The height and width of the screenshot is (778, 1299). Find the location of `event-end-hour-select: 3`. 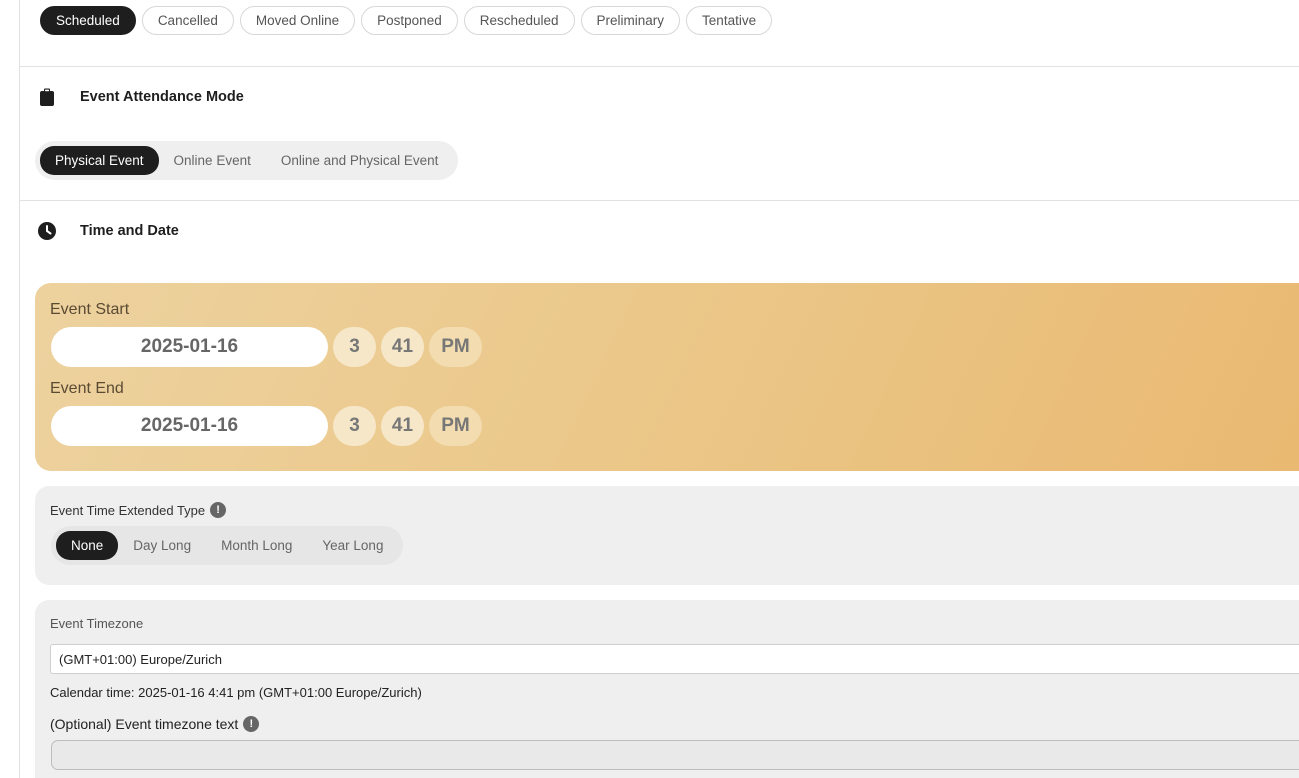

event-end-hour-select: 3 is located at coordinates (354, 426).